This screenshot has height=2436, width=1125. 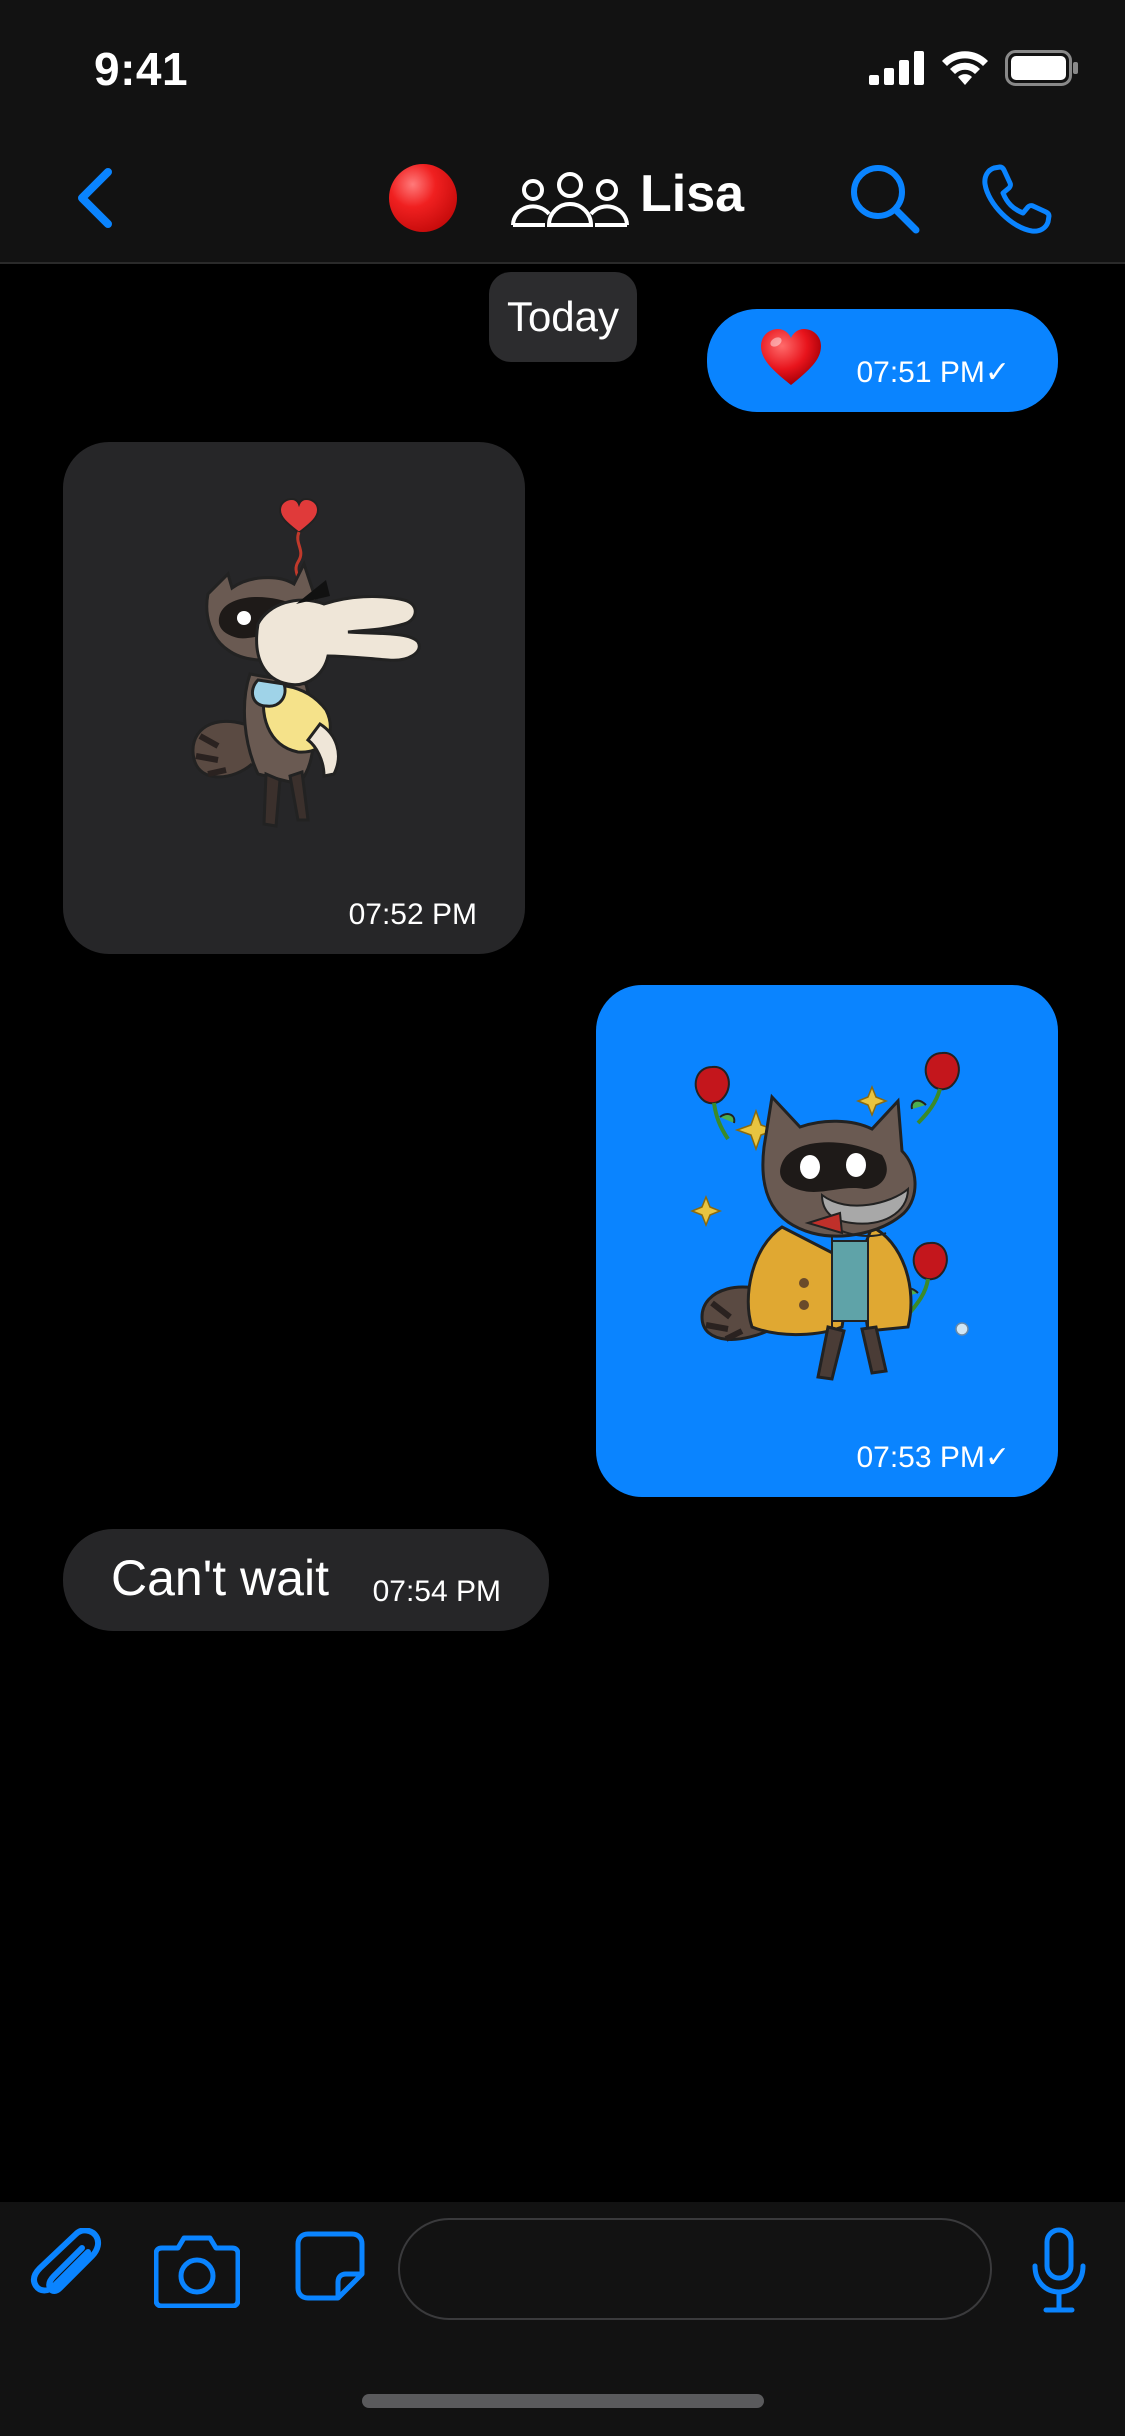 I want to click on status-time: 9:41, so click(x=141, y=69).